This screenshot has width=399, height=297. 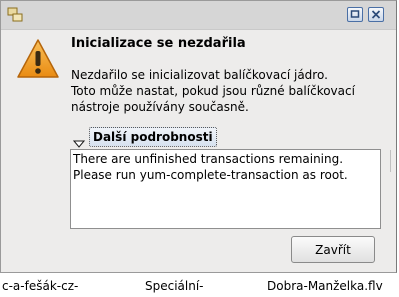 What do you see at coordinates (355, 14) in the screenshot?
I see `maximize-icon` at bounding box center [355, 14].